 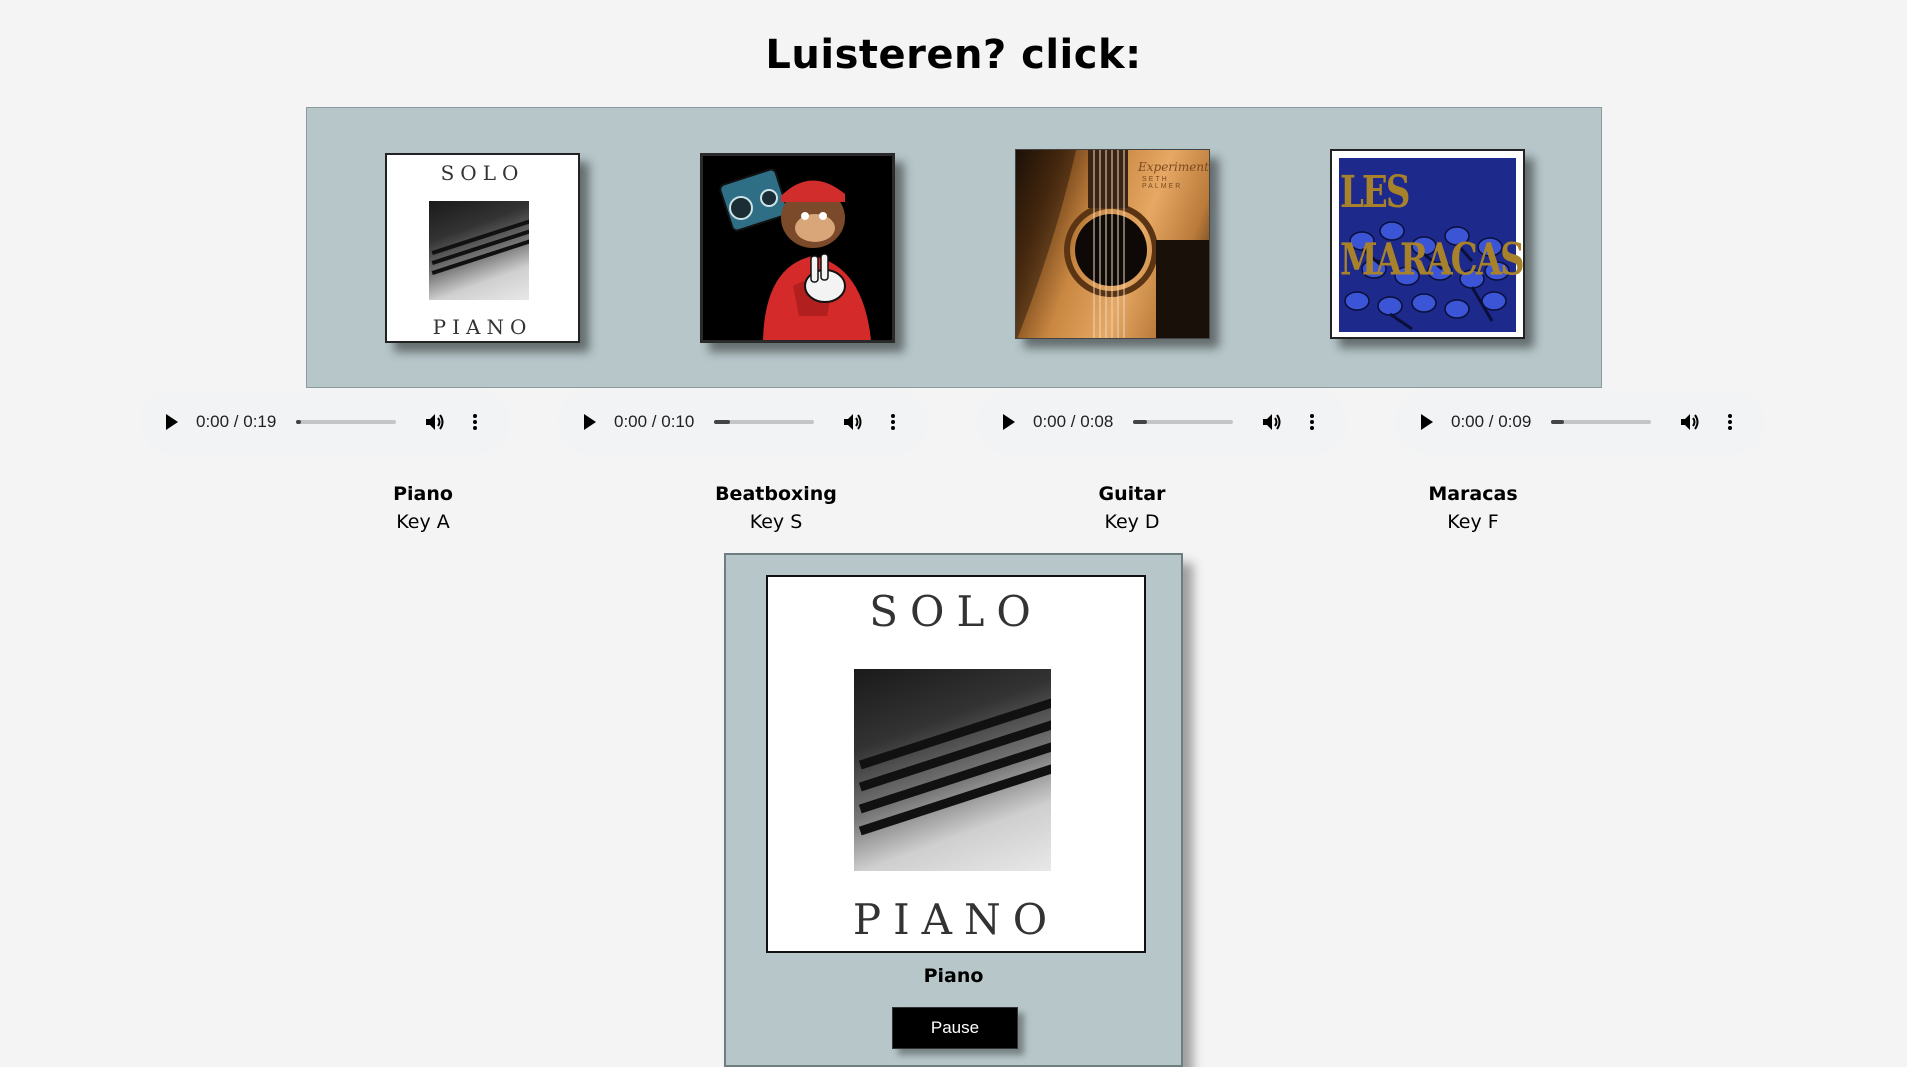 I want to click on beatbox-monkey-illustration, so click(x=797, y=248).